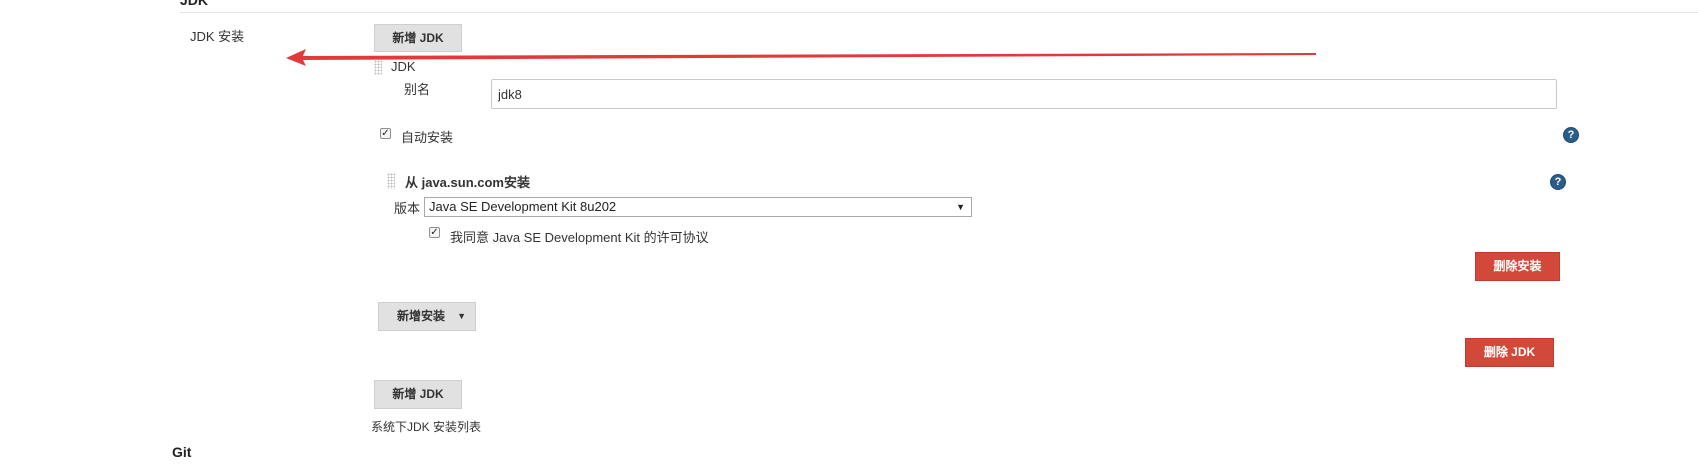 Image resolution: width=1698 pixels, height=475 pixels. Describe the element at coordinates (467, 182) in the screenshot. I see `installer-title: 从 java.sun.com安装` at that location.